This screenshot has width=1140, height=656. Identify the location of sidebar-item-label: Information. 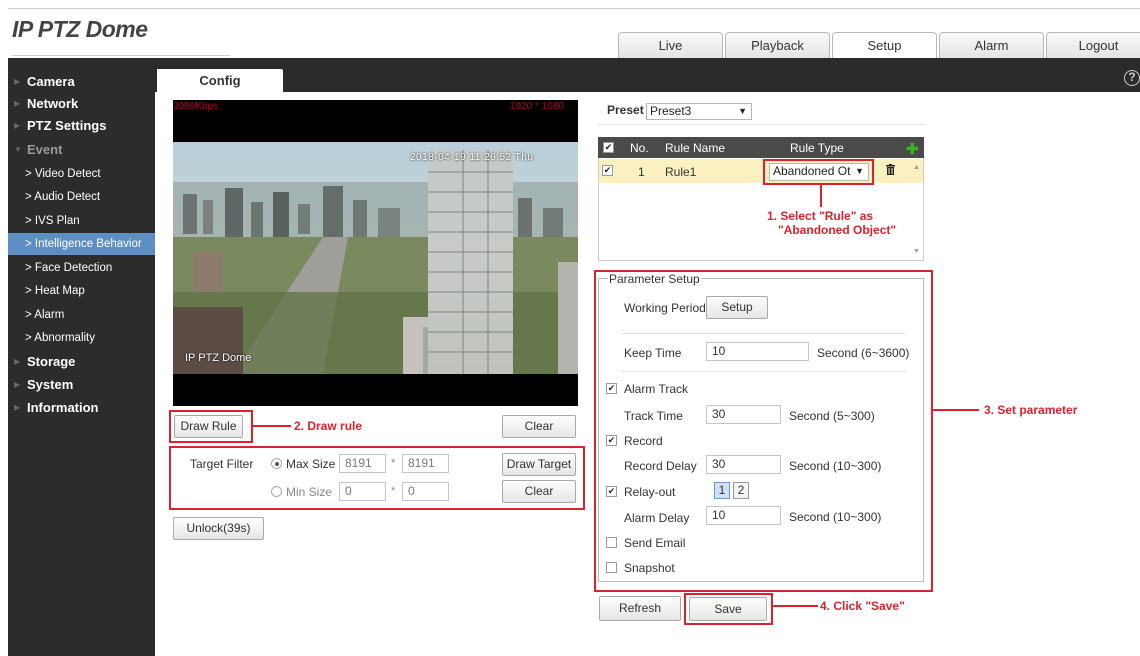
(63, 407).